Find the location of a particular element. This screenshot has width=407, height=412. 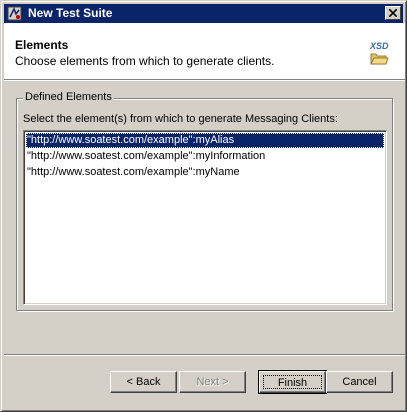

cancel-button: Cancel is located at coordinates (359, 382).